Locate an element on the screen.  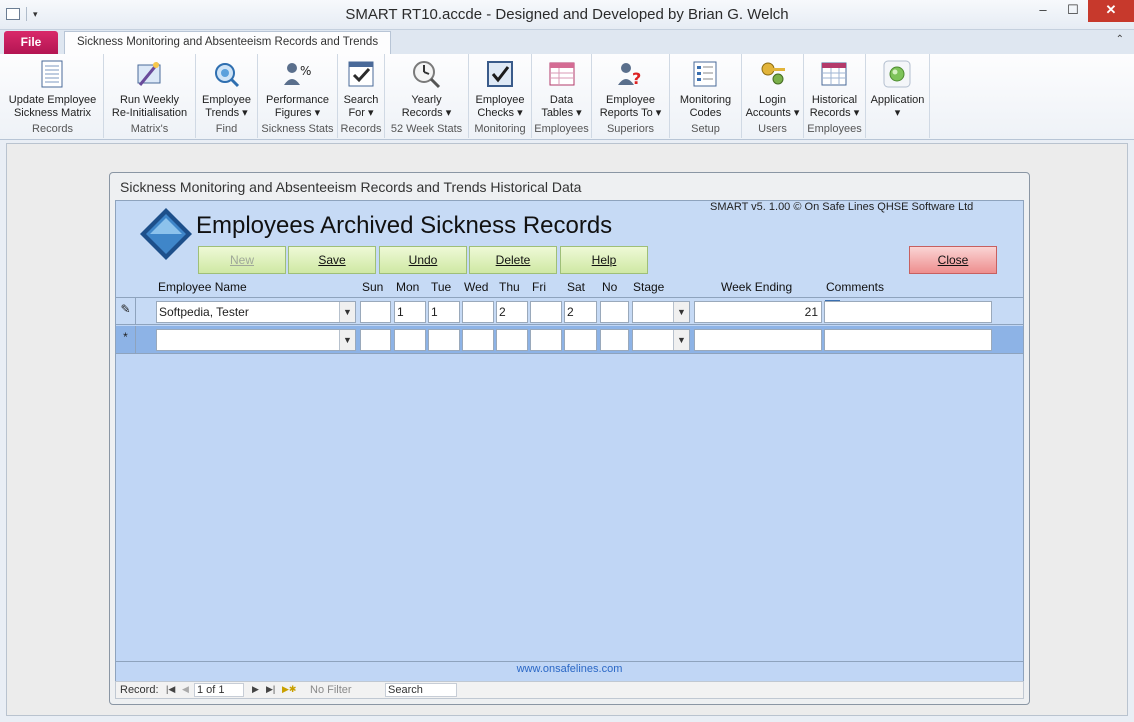
ribbon-button-percent-person: % Performance Figures ▾ is located at coordinates (297, 88).